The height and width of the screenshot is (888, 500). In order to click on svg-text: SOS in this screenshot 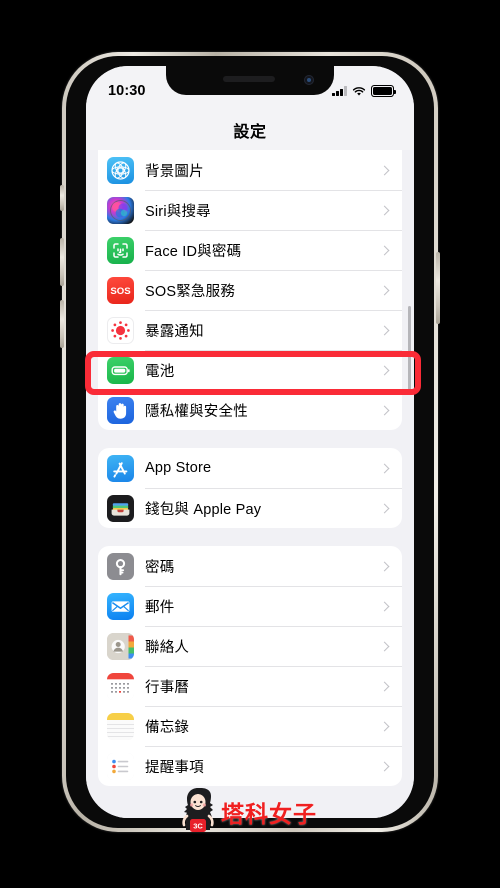, I will do `click(120, 291)`.